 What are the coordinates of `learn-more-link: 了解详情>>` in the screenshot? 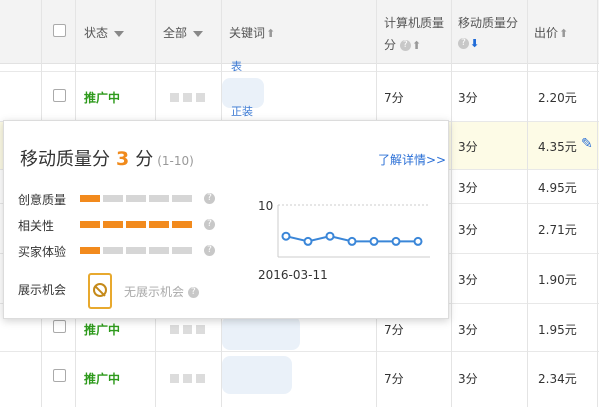 It's located at (412, 159).